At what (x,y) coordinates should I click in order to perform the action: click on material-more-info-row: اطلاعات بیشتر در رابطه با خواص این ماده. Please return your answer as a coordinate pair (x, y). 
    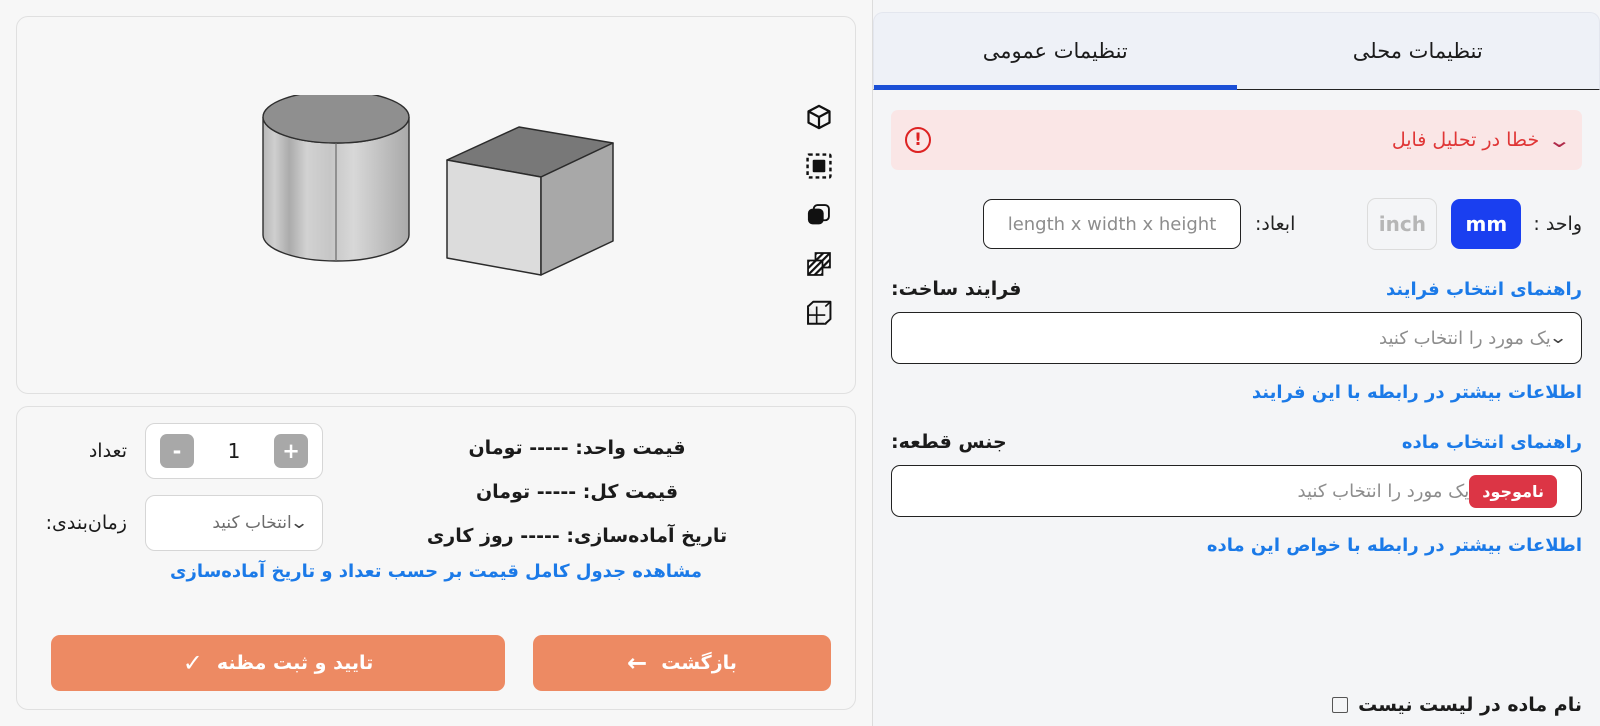
    Looking at the image, I should click on (1236, 545).